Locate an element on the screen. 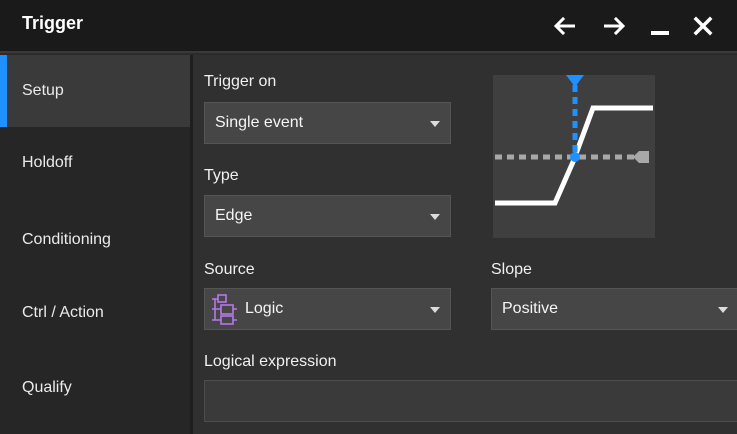 The image size is (737, 434). close-icon is located at coordinates (703, 26).